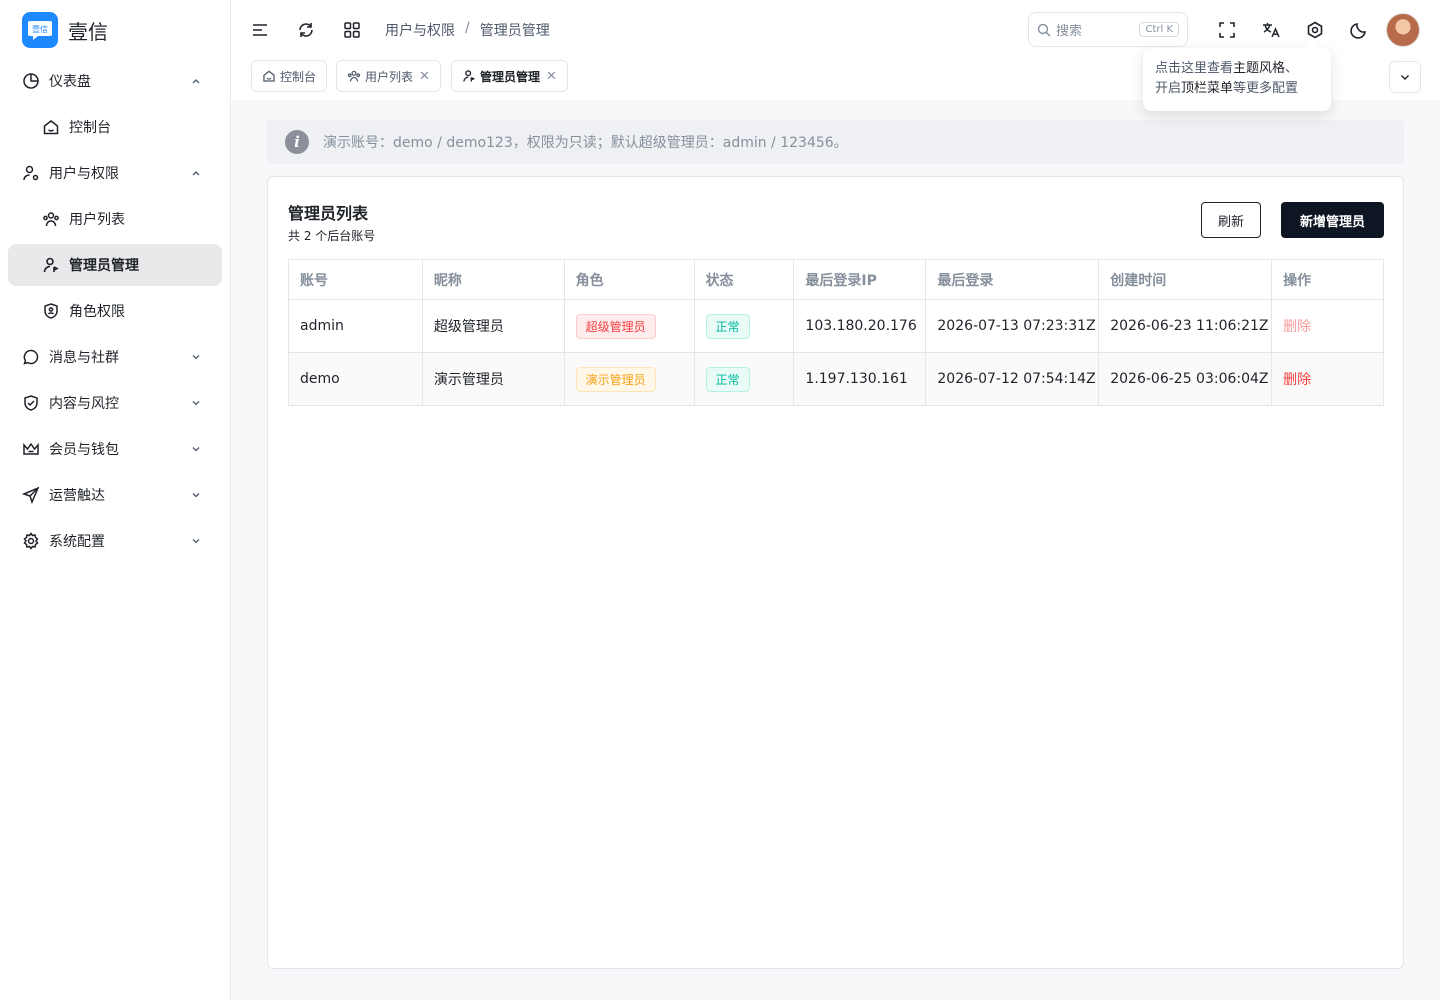 The width and height of the screenshot is (1440, 1000). Describe the element at coordinates (1231, 220) in the screenshot. I see `refresh-button: 刷新` at that location.